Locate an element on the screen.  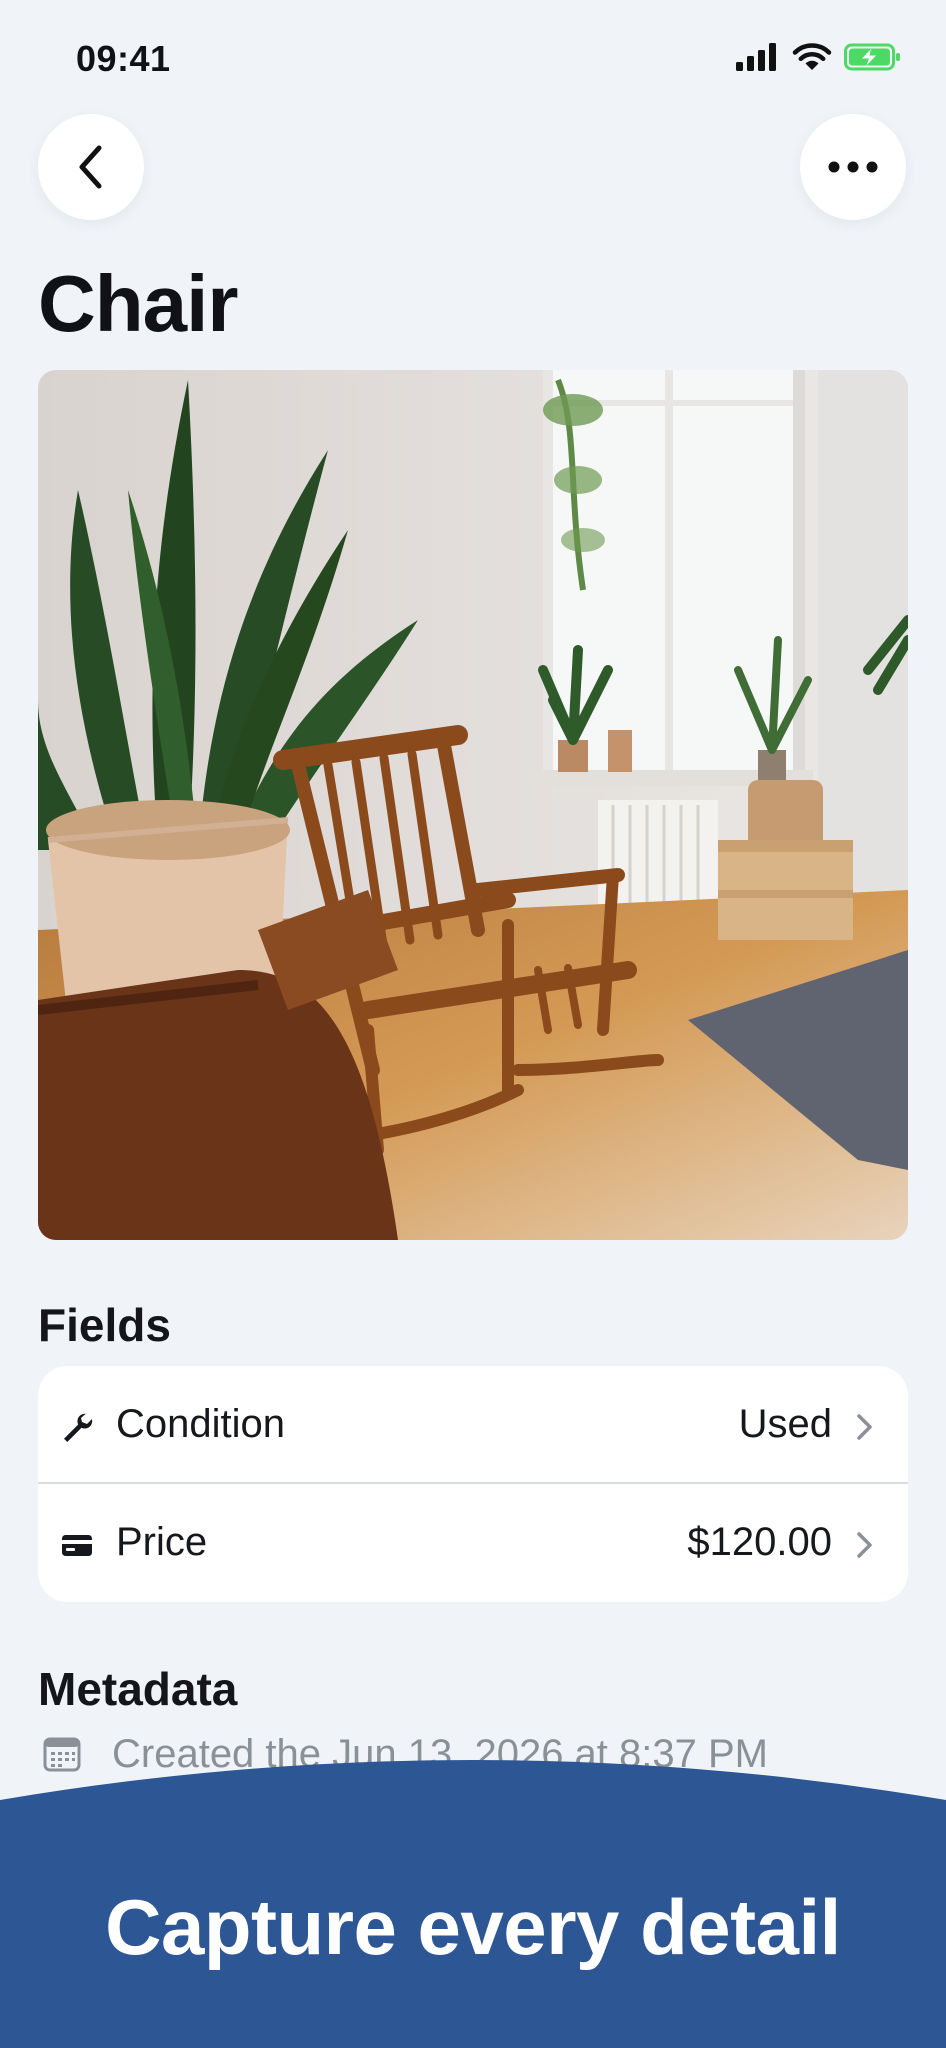
cellular-signal-icon is located at coordinates (756, 57).